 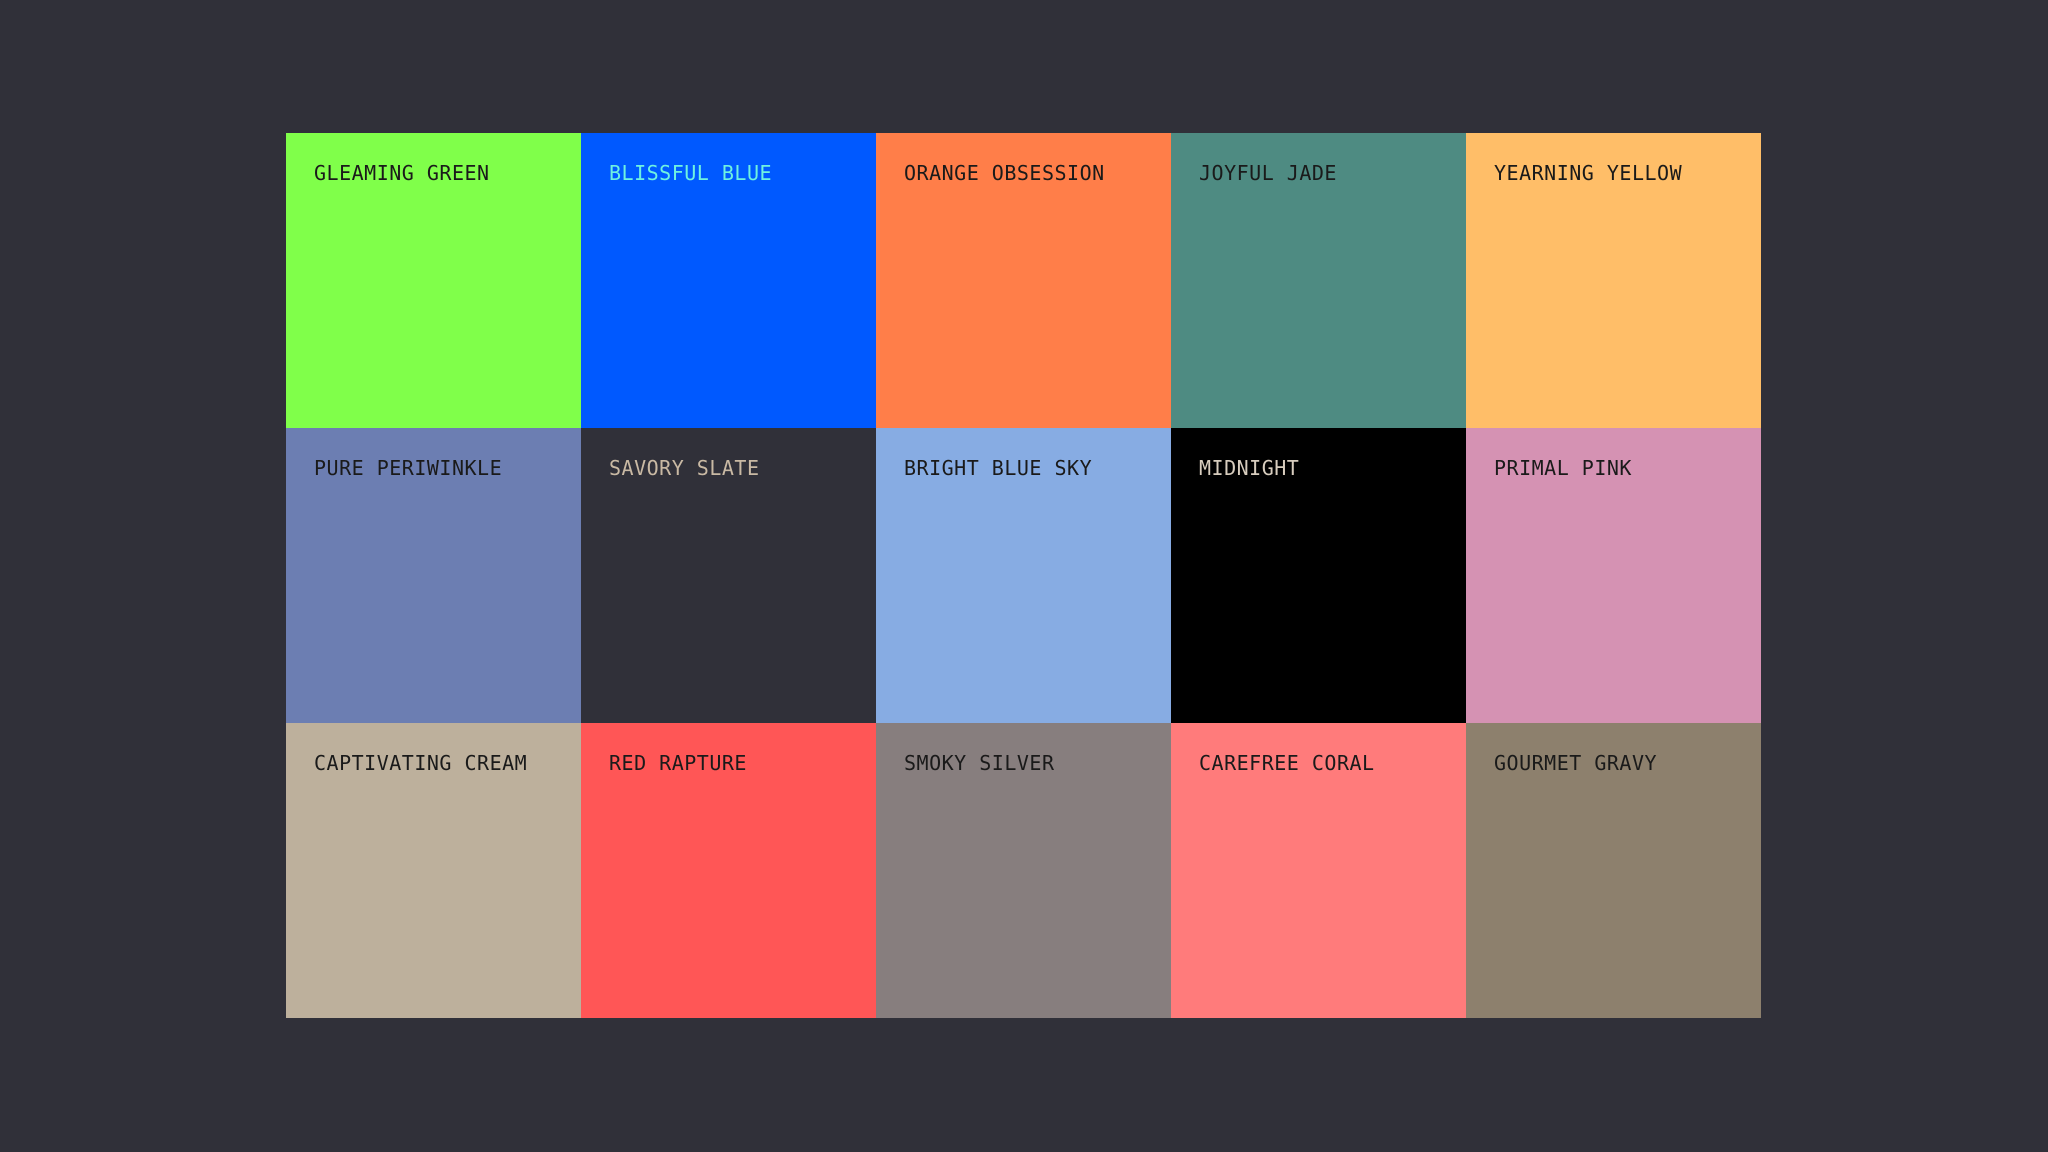 What do you see at coordinates (1613, 870) in the screenshot?
I see `swatch-gourmet-gravy: GOURMET GRAVY` at bounding box center [1613, 870].